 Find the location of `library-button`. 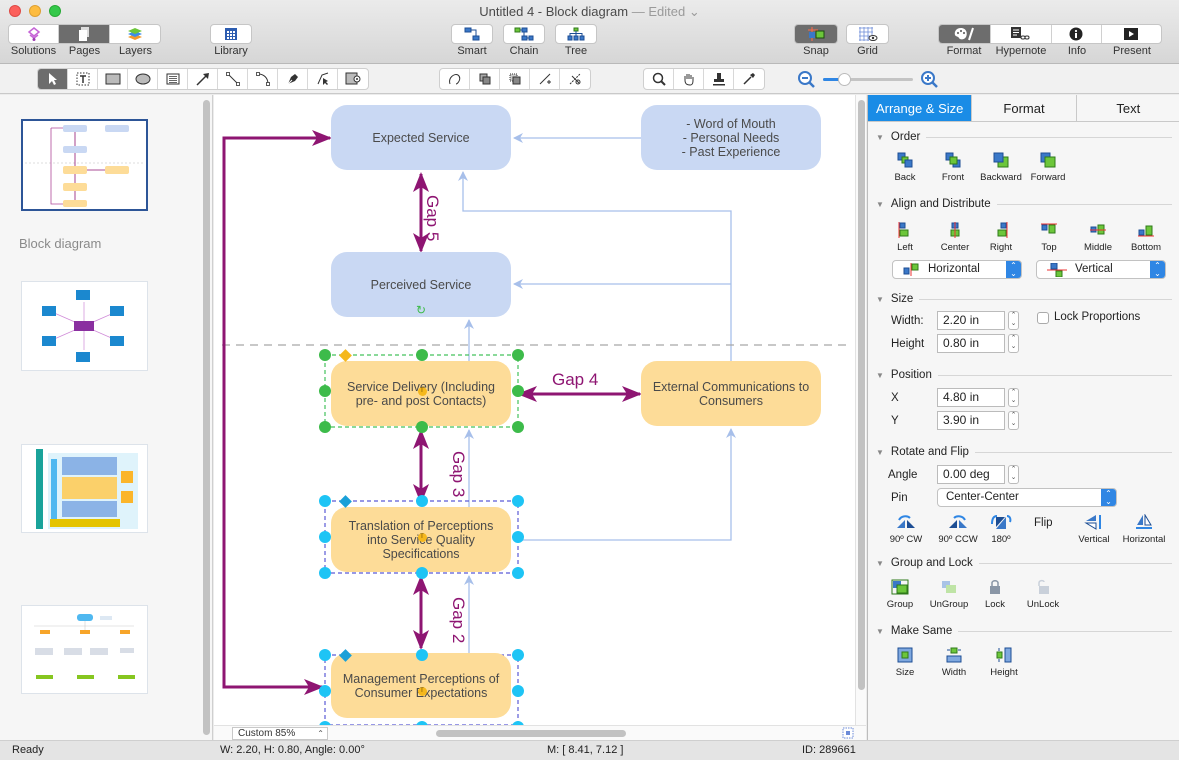

library-button is located at coordinates (231, 34).